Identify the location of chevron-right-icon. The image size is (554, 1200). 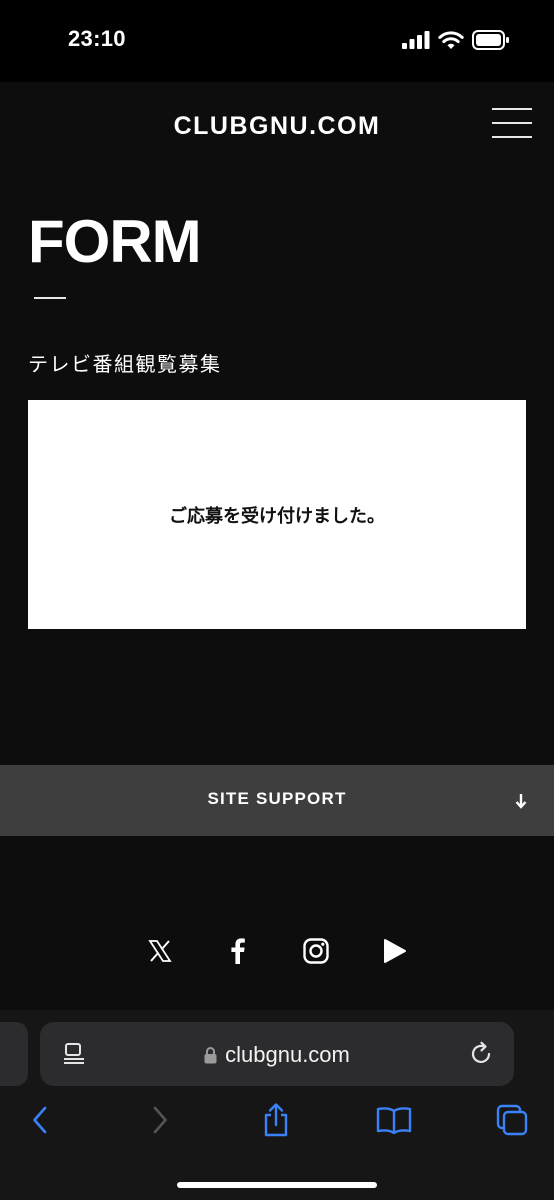
(160, 1120).